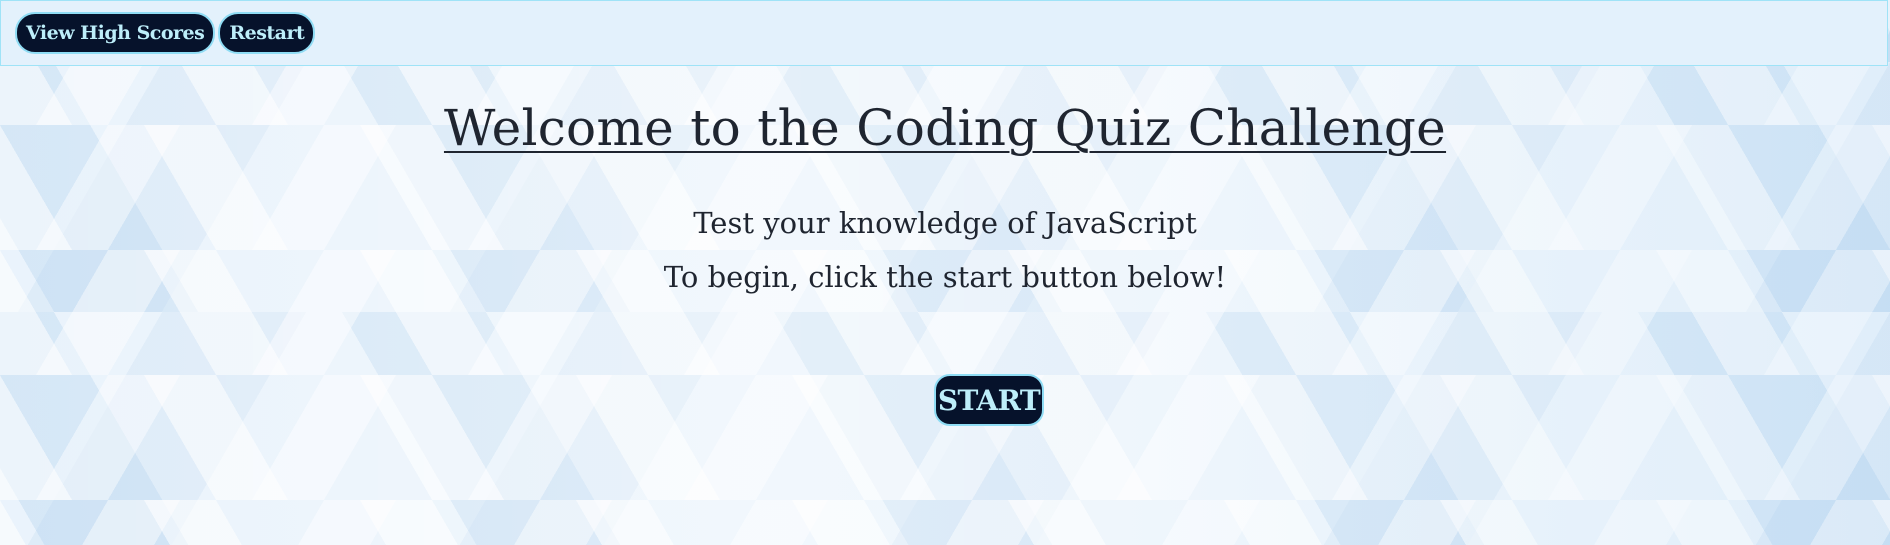 This screenshot has height=545, width=1890. Describe the element at coordinates (945, 277) in the screenshot. I see `intro-text-line-2: To begin, click the start button below!` at that location.